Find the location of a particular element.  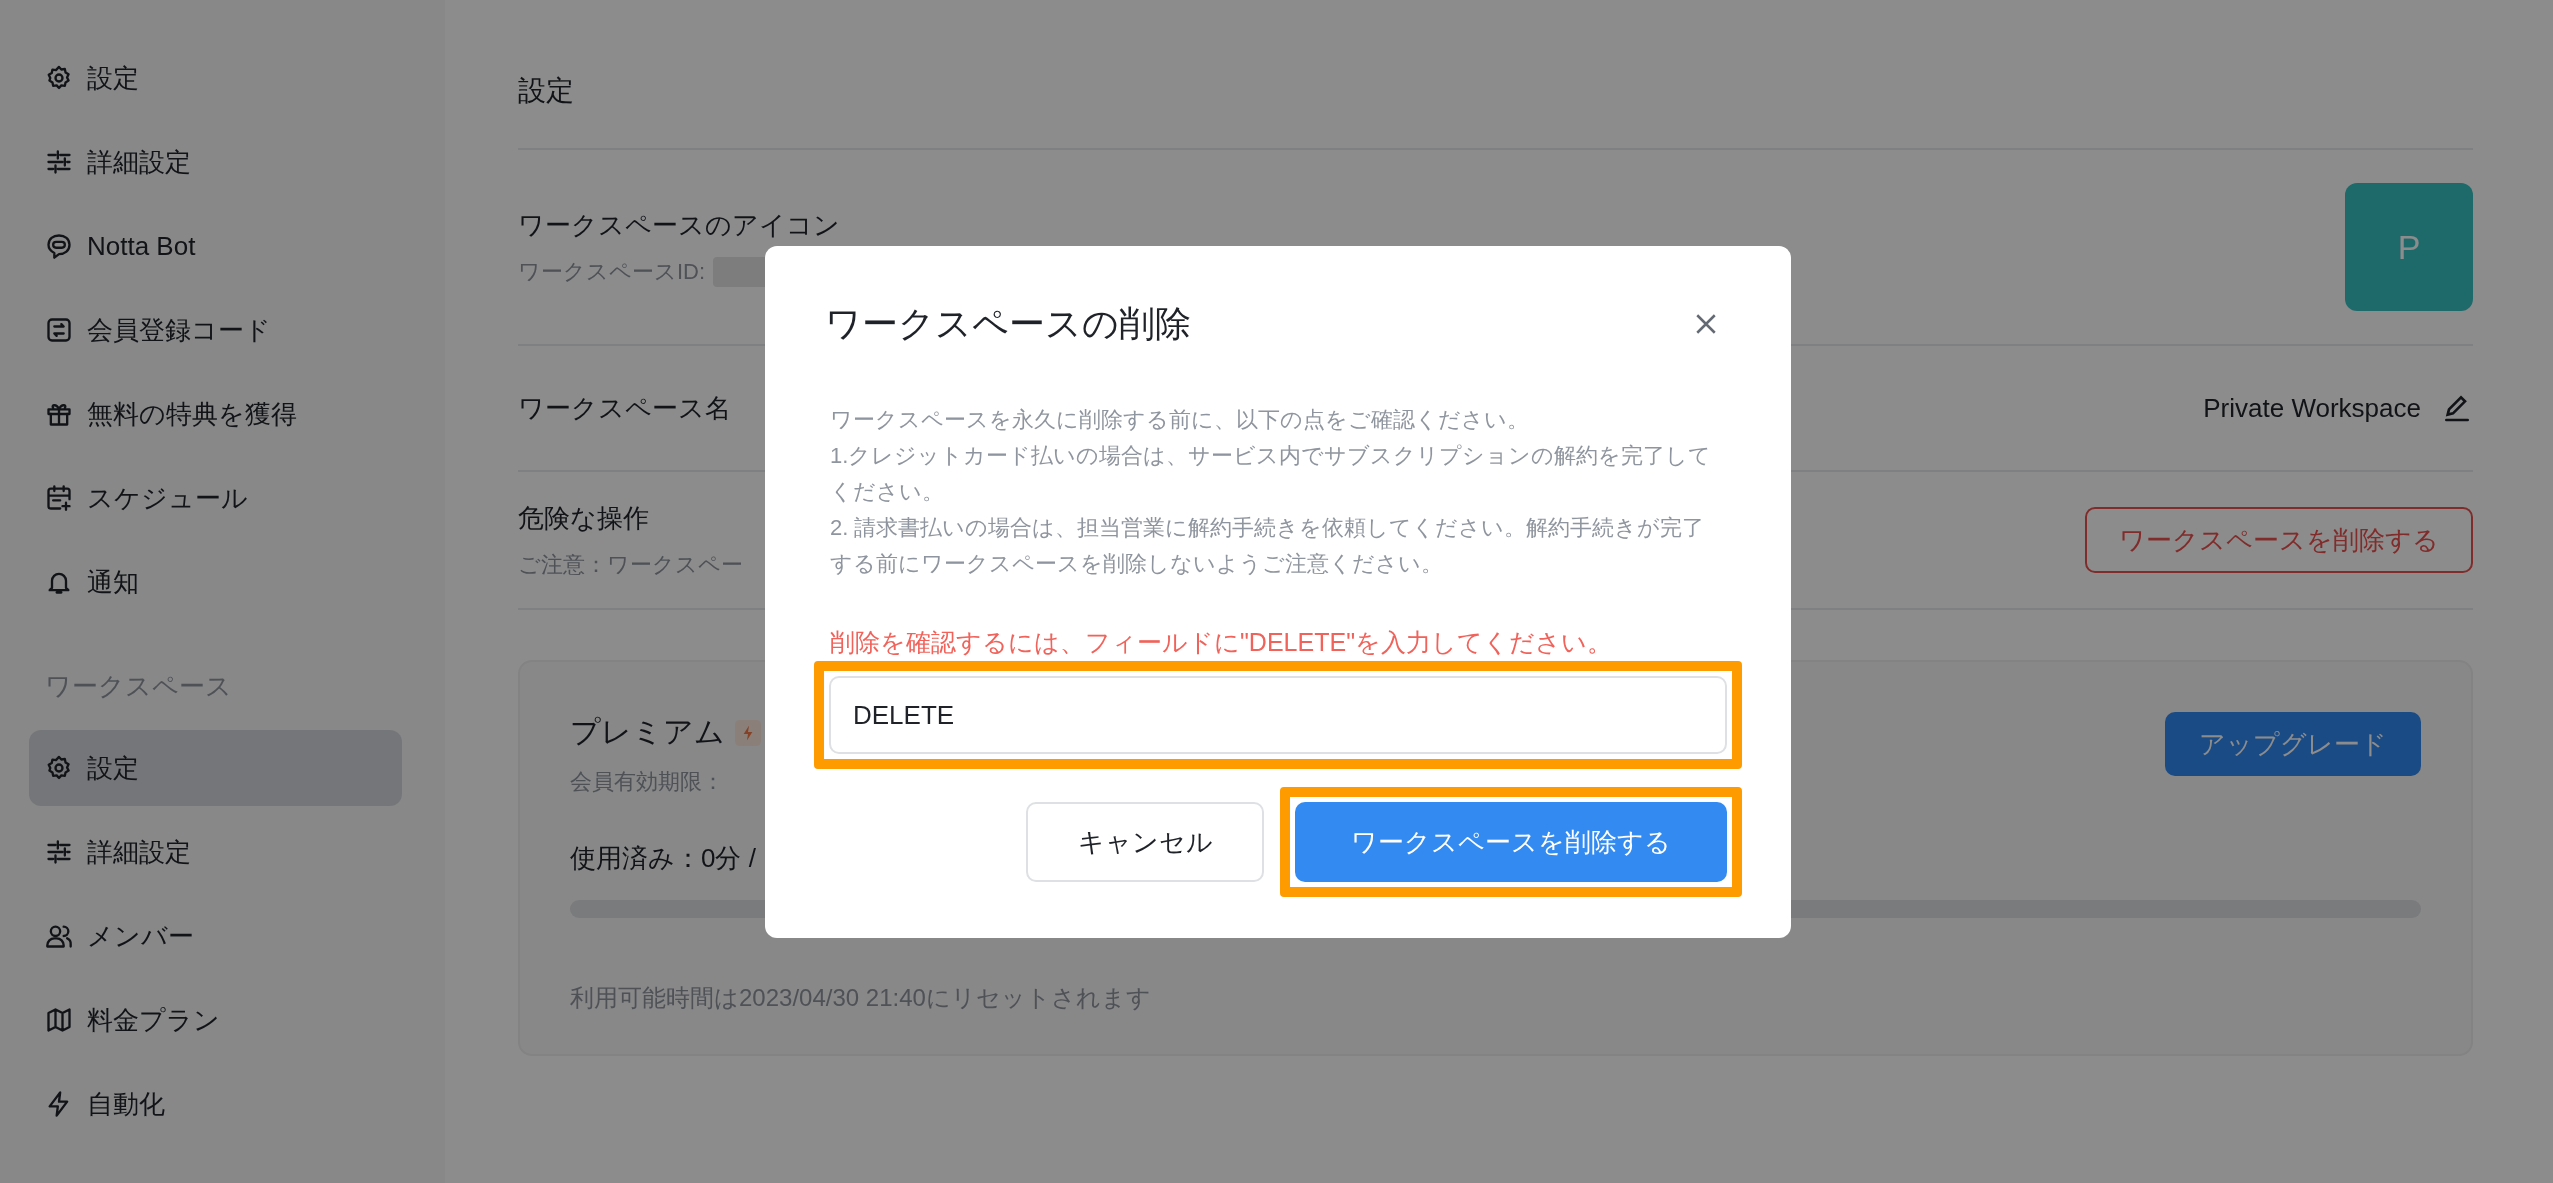

lightning-icon is located at coordinates (748, 732).